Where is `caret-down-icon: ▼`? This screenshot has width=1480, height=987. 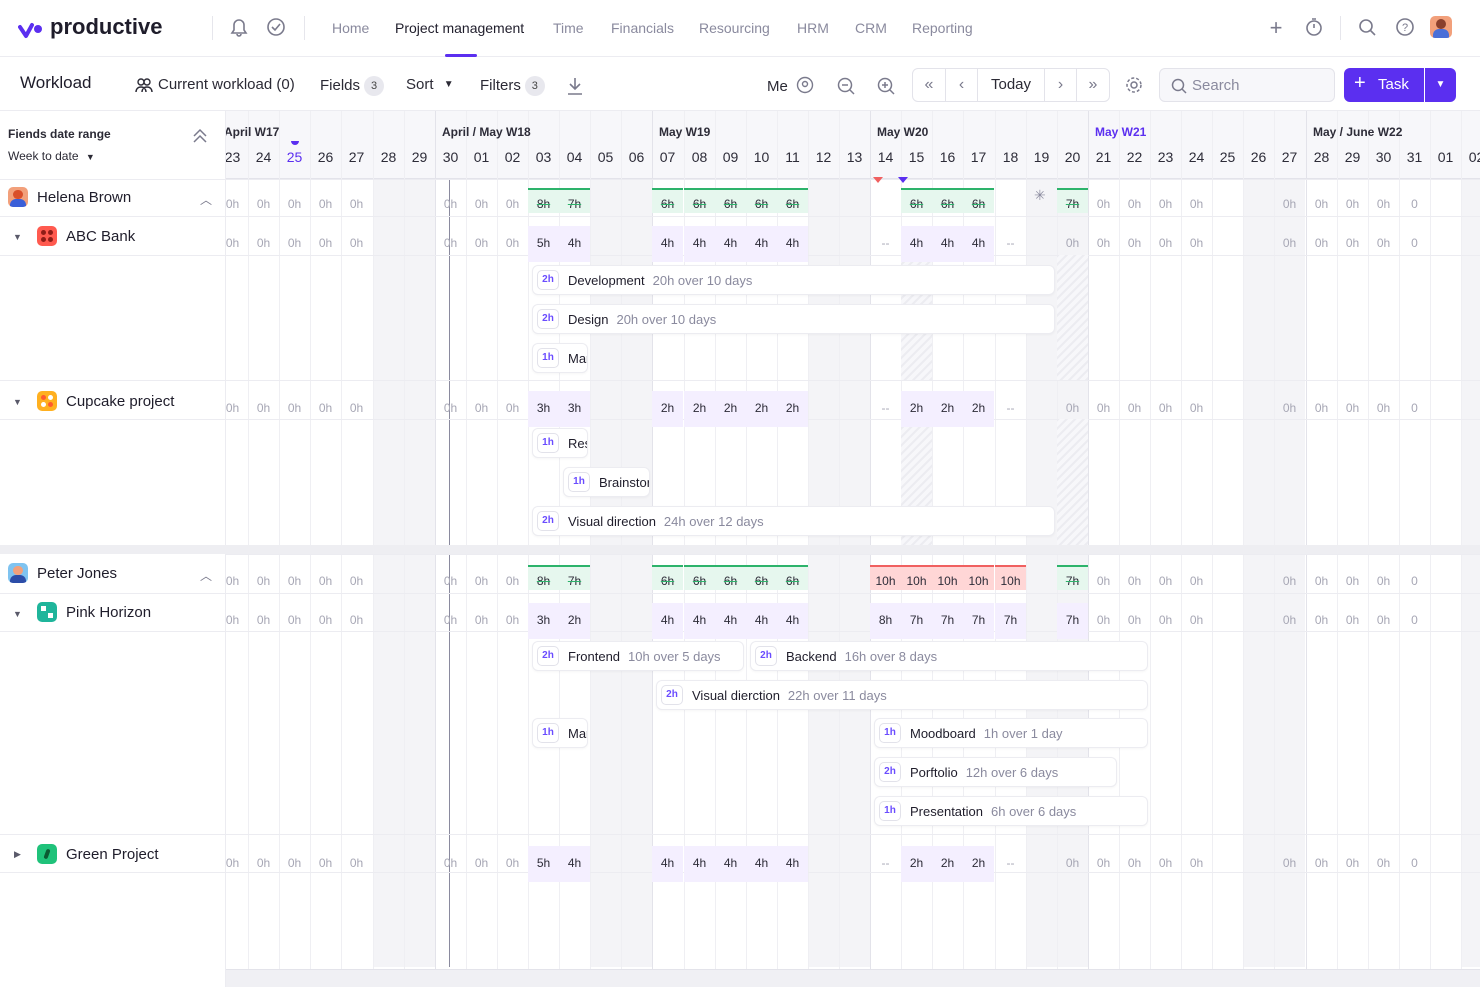 caret-down-icon: ▼ is located at coordinates (17, 402).